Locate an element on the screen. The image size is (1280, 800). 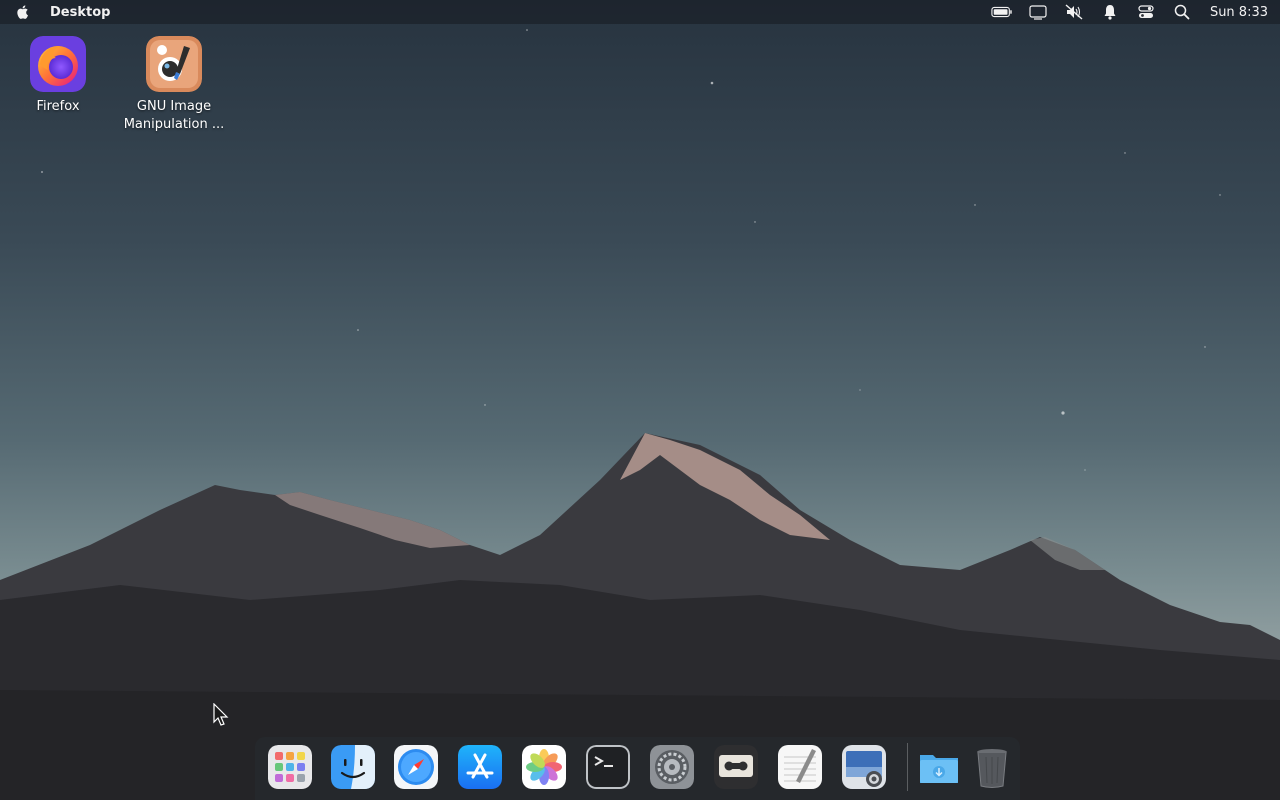
finder-icon is located at coordinates (353, 767).